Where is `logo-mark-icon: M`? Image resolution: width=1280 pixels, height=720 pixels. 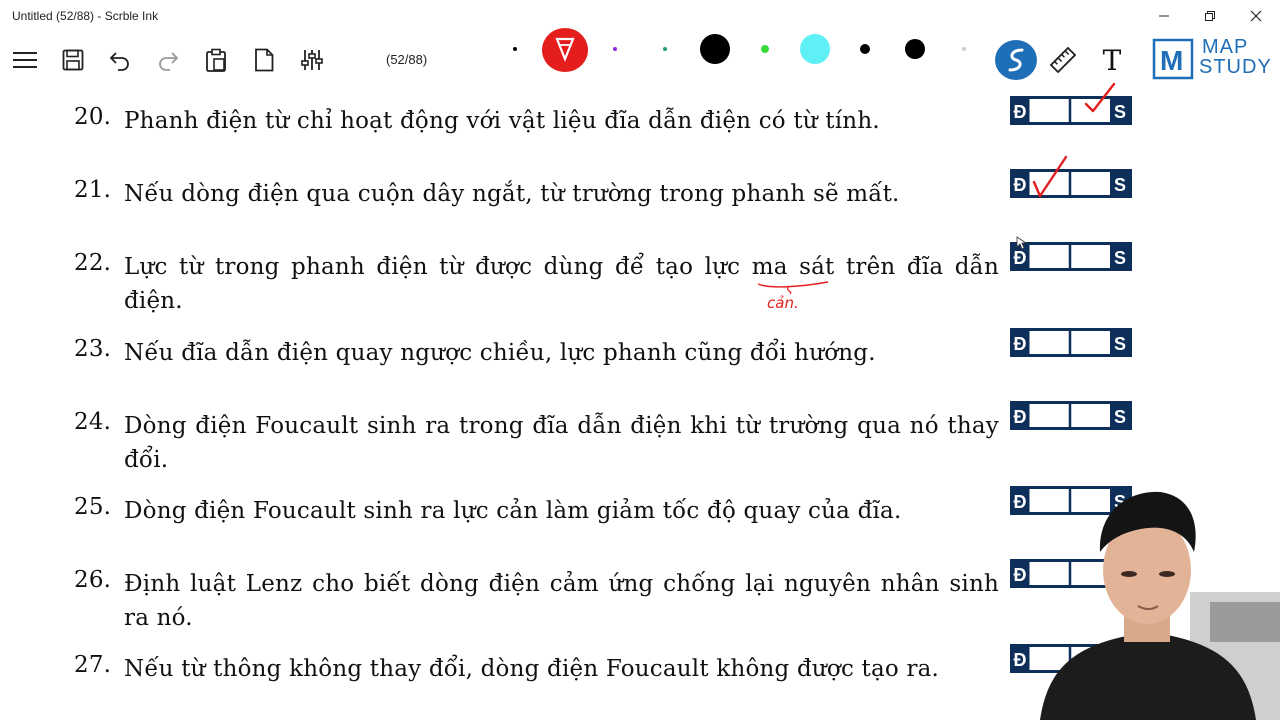
logo-mark-icon: M is located at coordinates (1173, 59).